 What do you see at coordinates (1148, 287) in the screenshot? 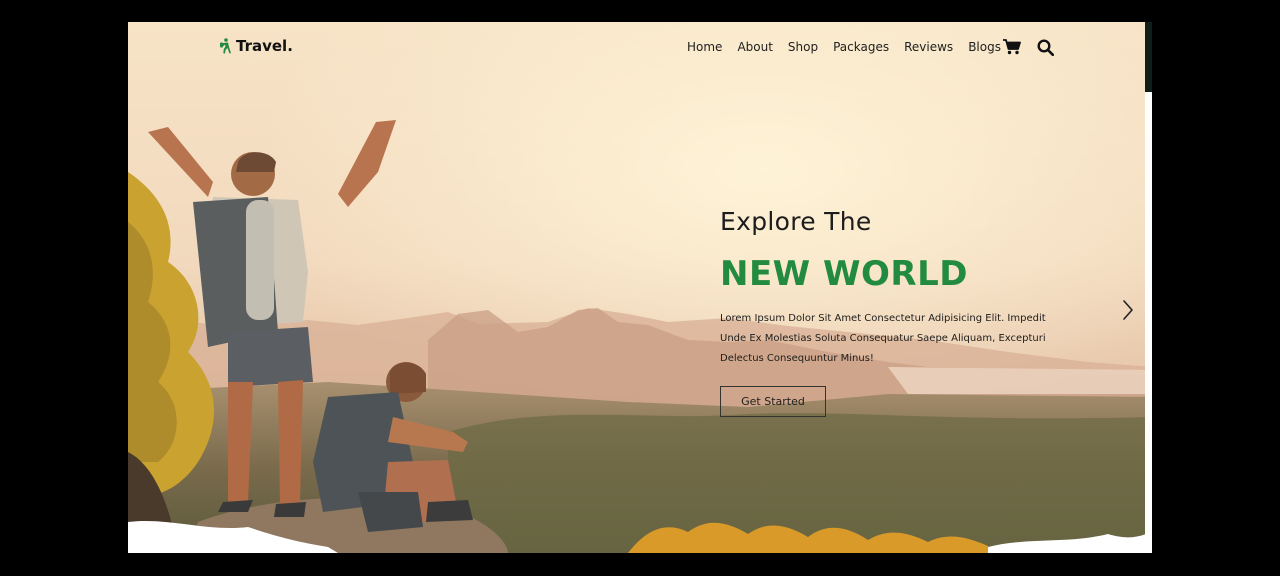
I see `scrollbar-track` at bounding box center [1148, 287].